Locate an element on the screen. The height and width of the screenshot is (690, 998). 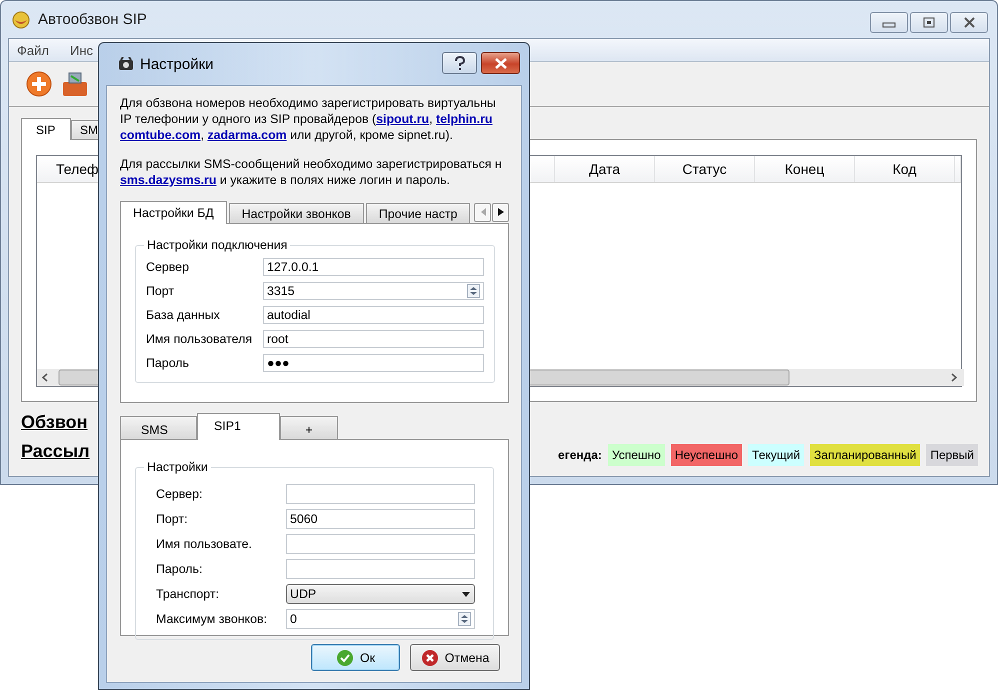
field-label: Имя пользовате. is located at coordinates (204, 544).